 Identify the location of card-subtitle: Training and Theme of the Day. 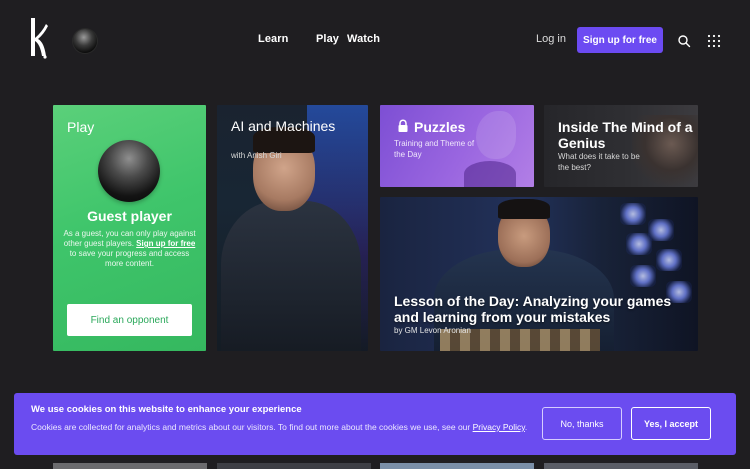
(434, 149).